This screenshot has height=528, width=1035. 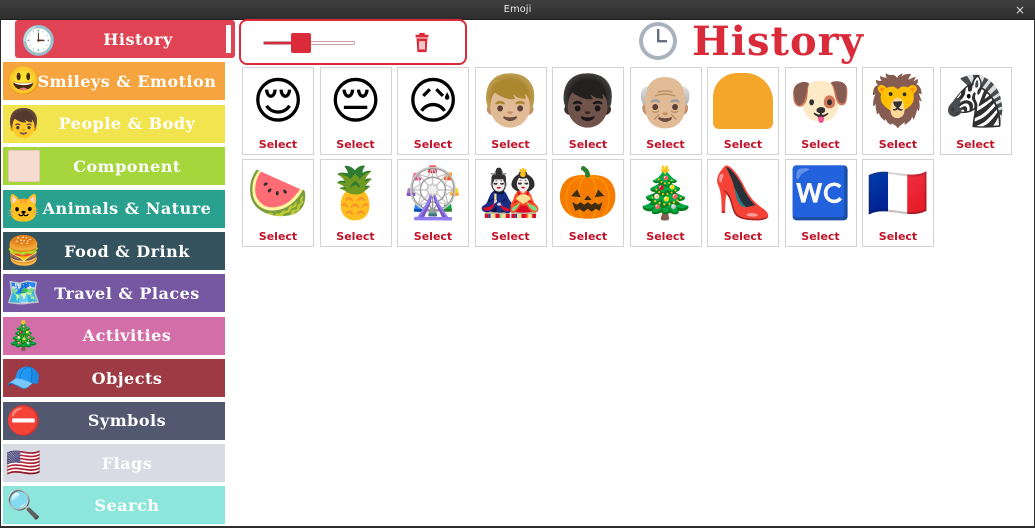 What do you see at coordinates (433, 101) in the screenshot?
I see `sad-relieved-face-icon: 😥` at bounding box center [433, 101].